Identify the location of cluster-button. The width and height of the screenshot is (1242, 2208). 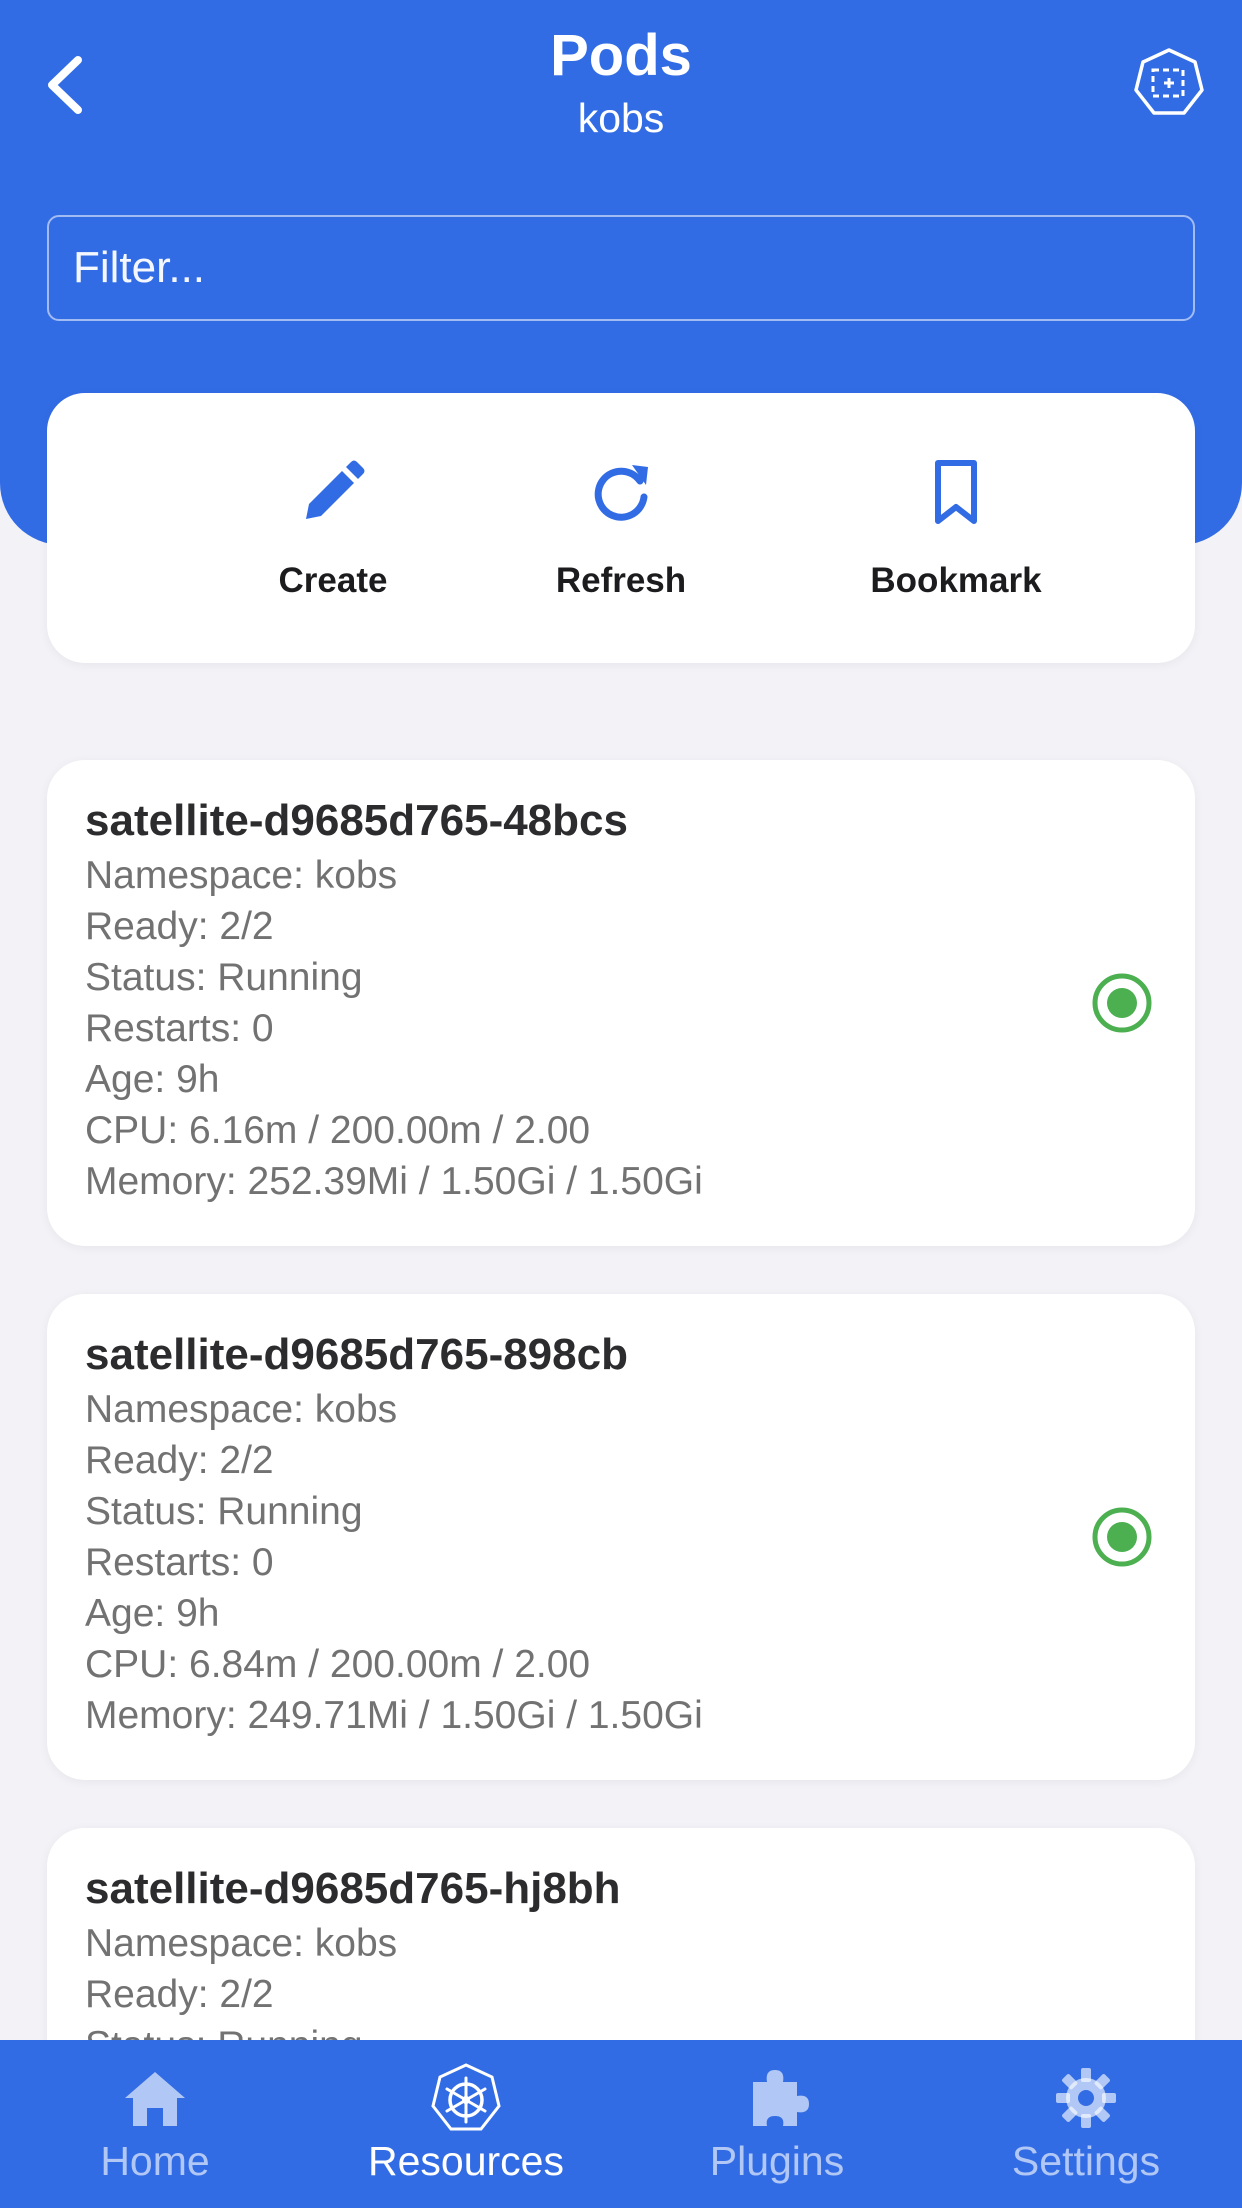
(1169, 84).